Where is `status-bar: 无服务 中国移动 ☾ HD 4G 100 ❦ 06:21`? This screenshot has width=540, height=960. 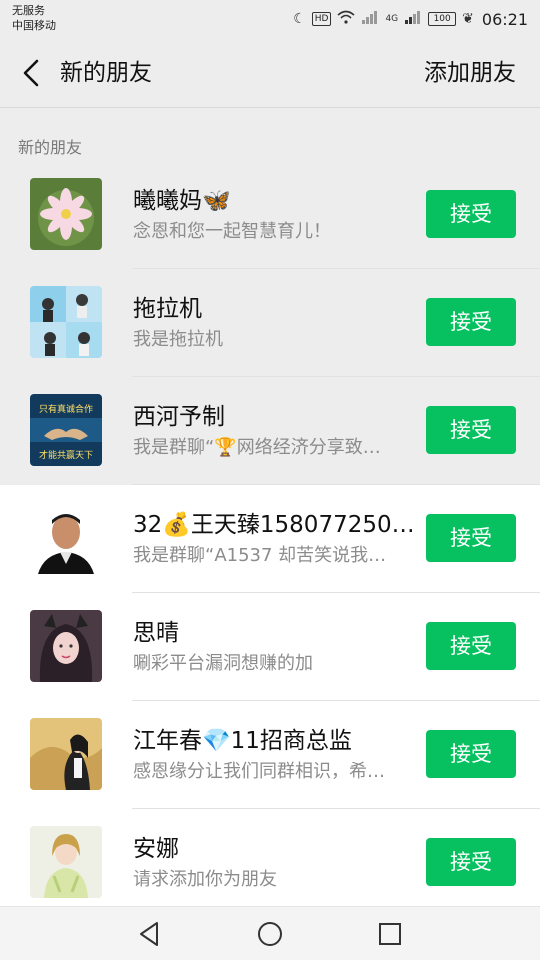
status-bar: 无服务 中国移动 ☾ HD 4G 100 ❦ 06:21 is located at coordinates (270, 19).